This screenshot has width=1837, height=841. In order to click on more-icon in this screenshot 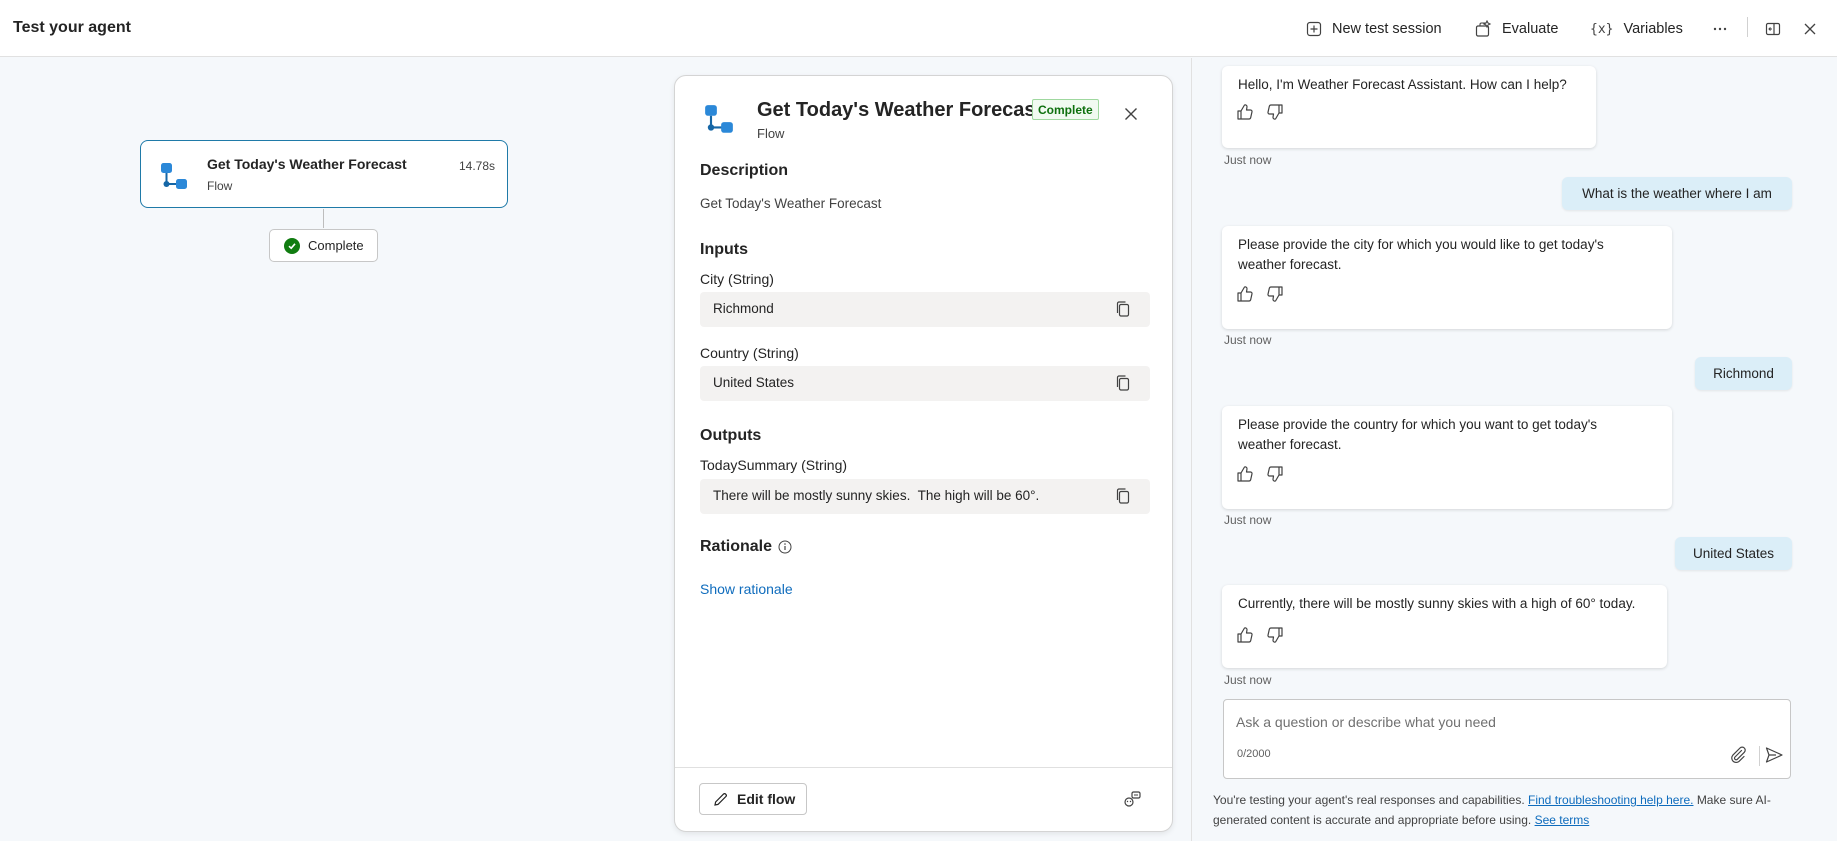, I will do `click(1720, 29)`.